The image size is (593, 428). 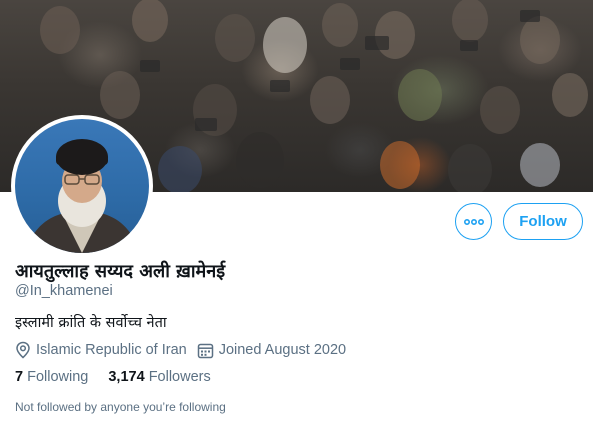 I want to click on followers-link: 3,174 Followers, so click(x=159, y=377).